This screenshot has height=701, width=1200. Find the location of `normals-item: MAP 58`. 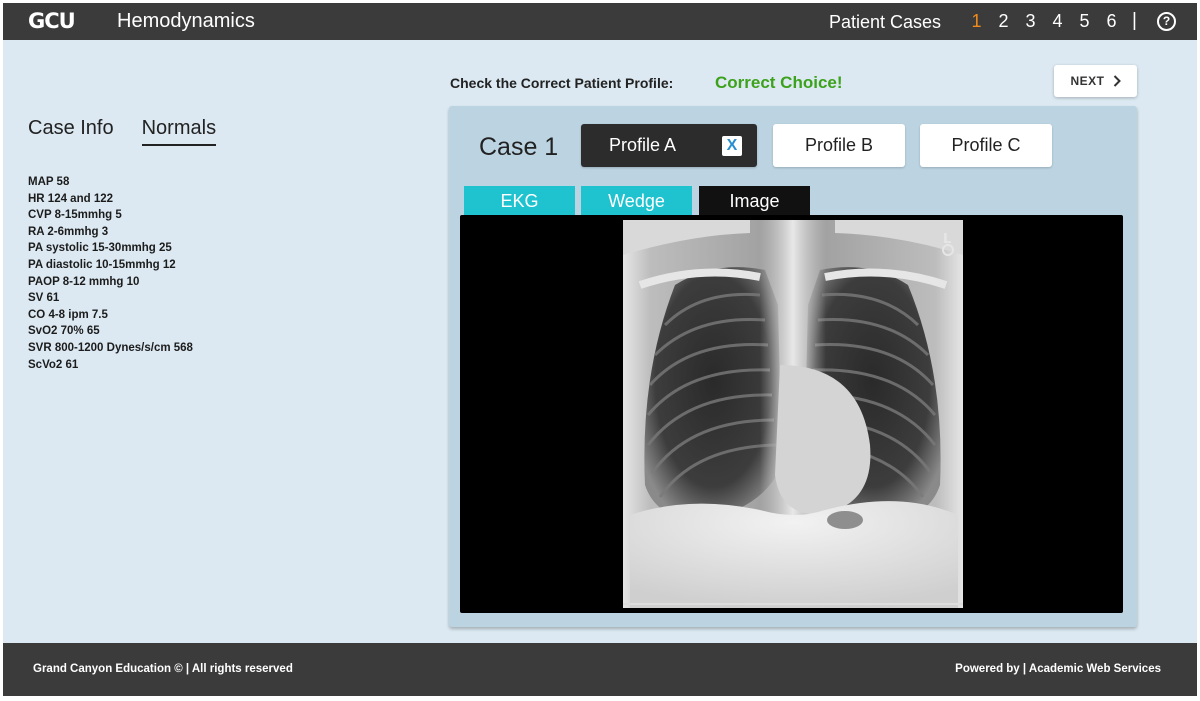

normals-item: MAP 58 is located at coordinates (49, 182).